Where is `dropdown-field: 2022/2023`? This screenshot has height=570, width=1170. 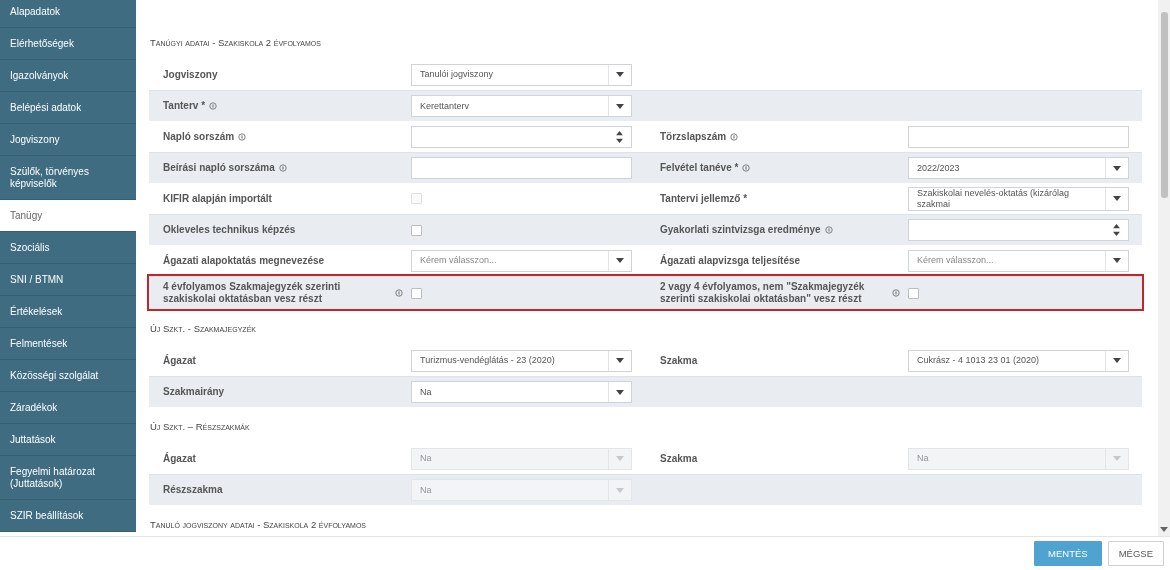 dropdown-field: 2022/2023 is located at coordinates (1018, 168).